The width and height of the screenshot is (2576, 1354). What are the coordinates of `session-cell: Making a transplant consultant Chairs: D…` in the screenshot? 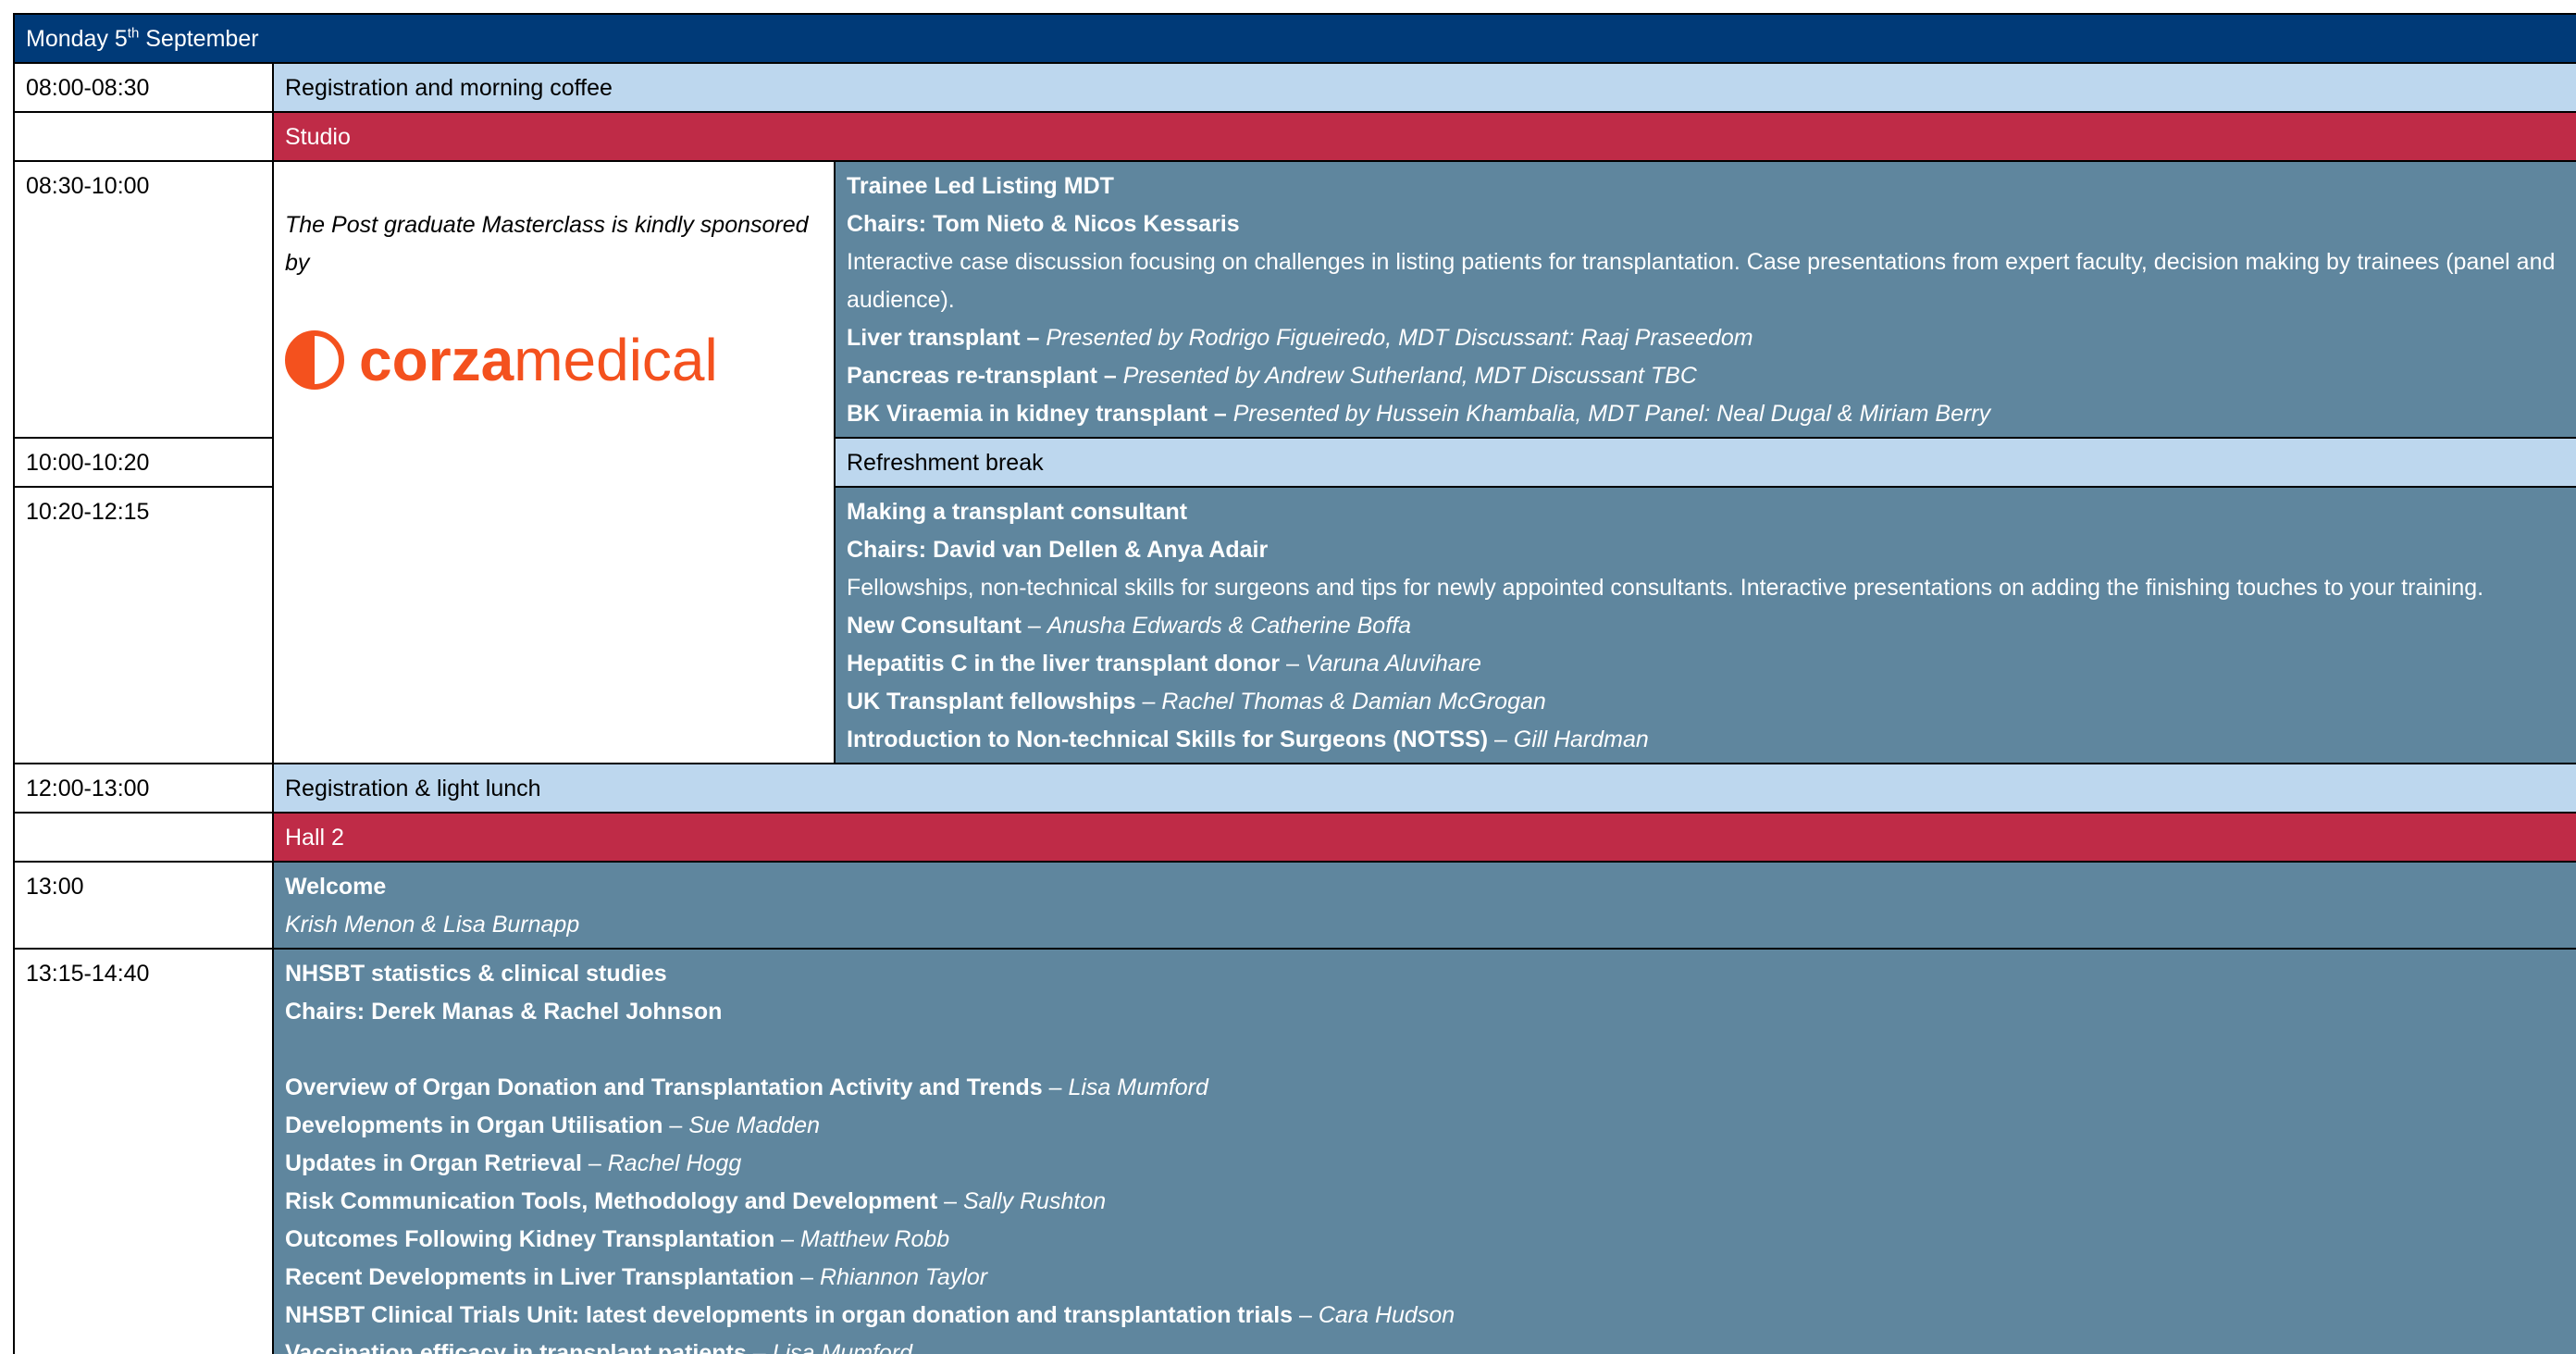 It's located at (1704, 625).